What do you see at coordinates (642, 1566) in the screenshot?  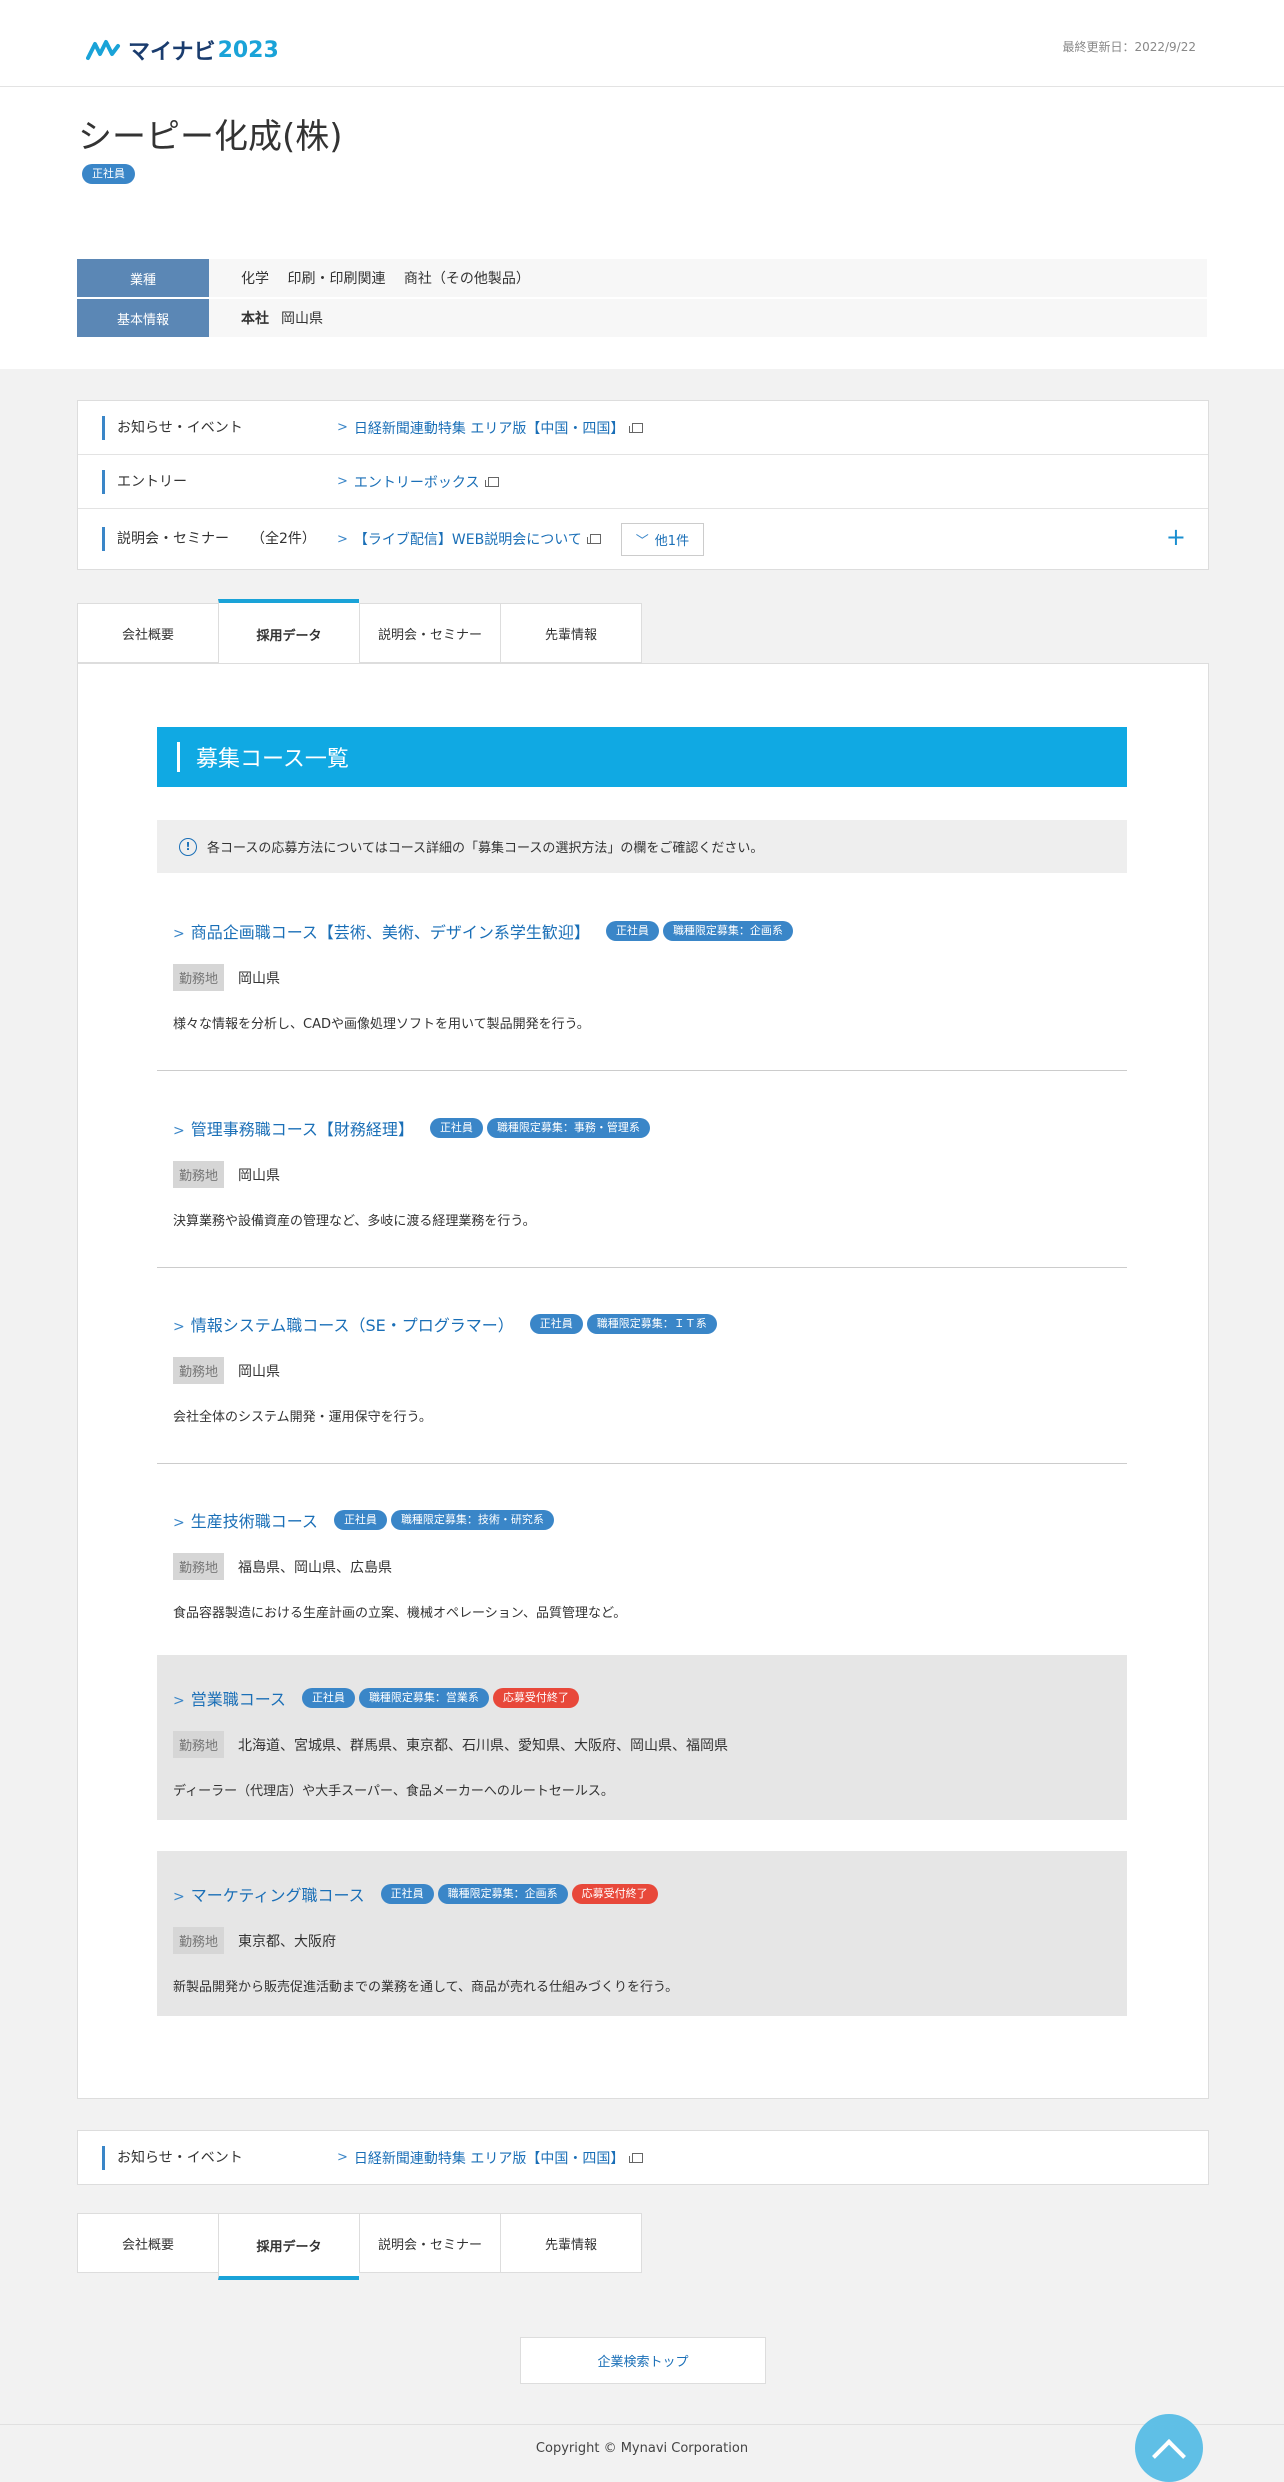 I see `location-row: 勤務地 福島県、岡山県、広島県` at bounding box center [642, 1566].